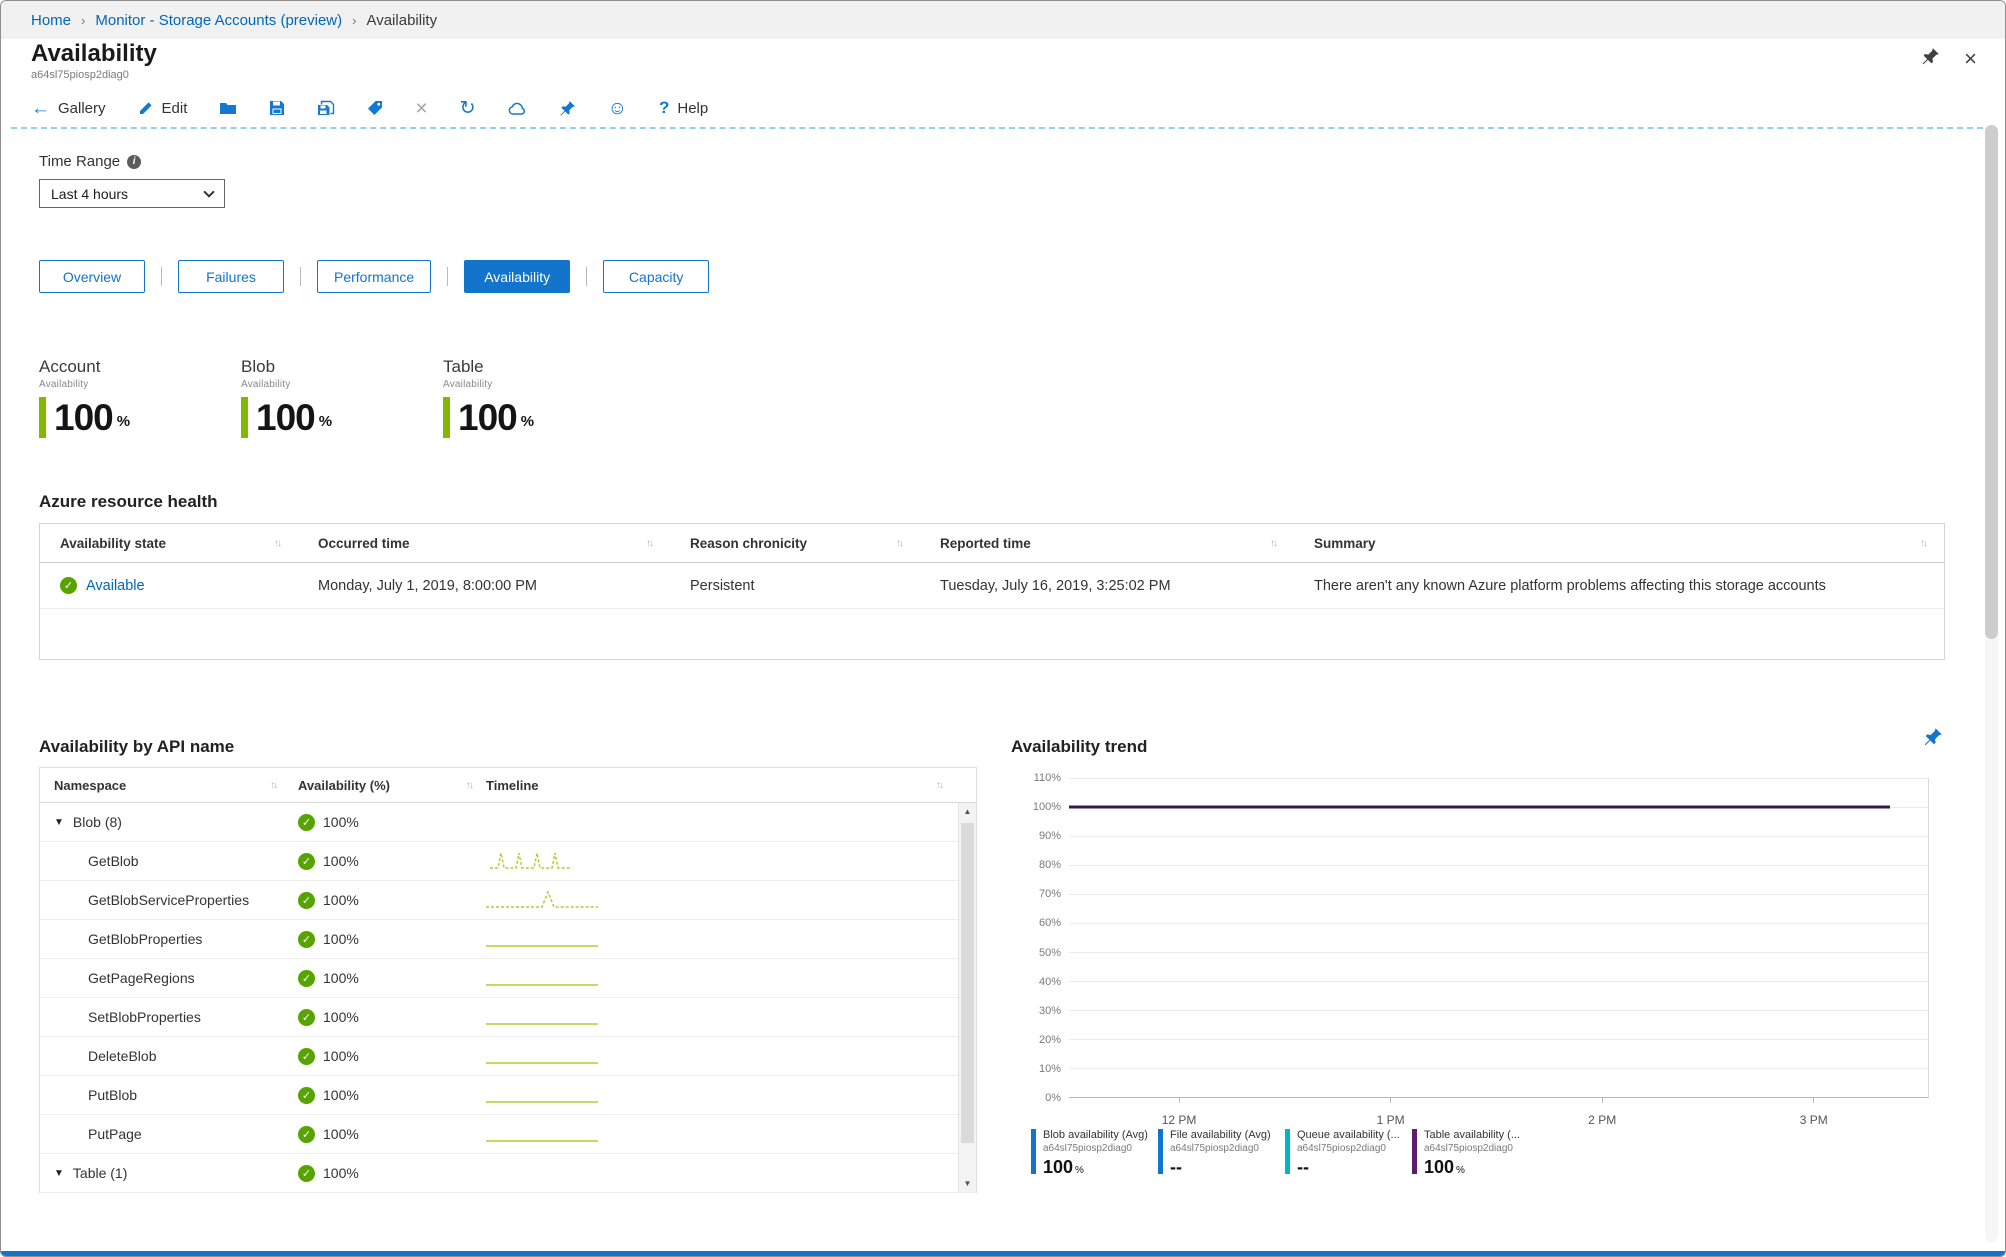 This screenshot has width=2006, height=1257. I want to click on feedback-button: ☺, so click(617, 108).